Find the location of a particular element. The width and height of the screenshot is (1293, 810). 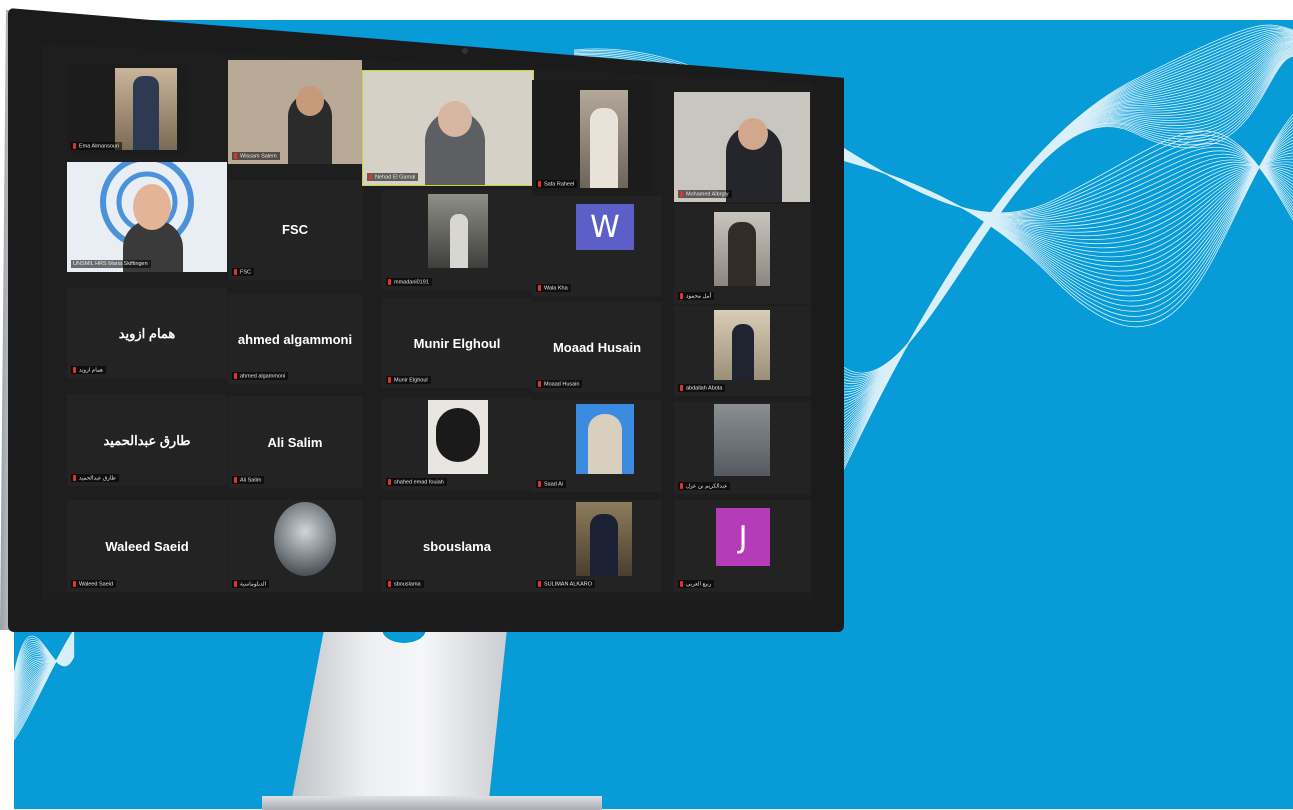

participant-tile: shahed emad fouiah is located at coordinates (457, 444).